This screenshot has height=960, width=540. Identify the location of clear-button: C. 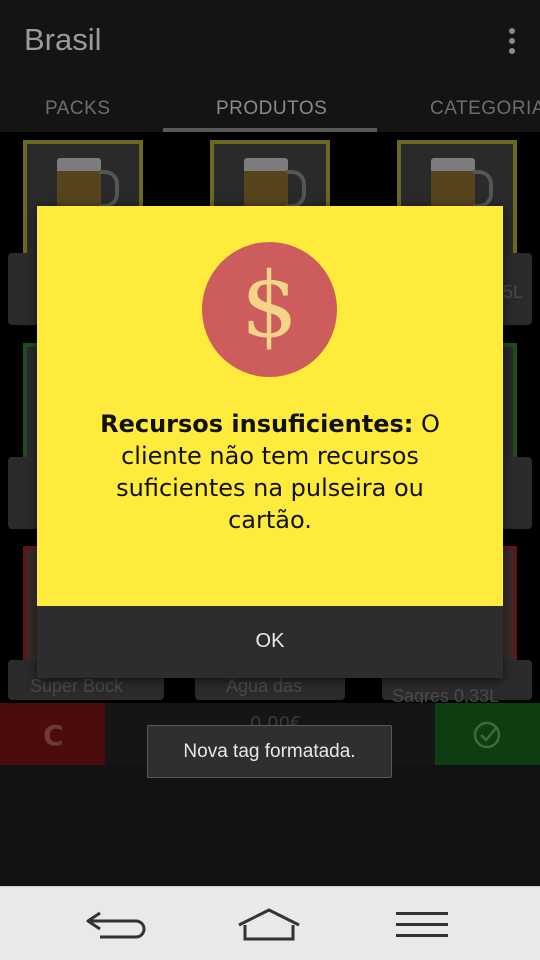
(52, 734).